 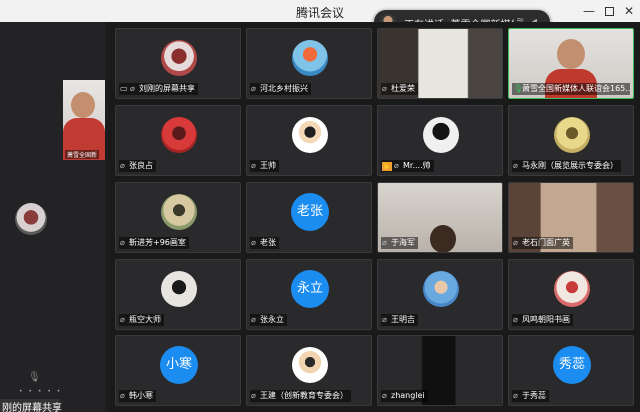 What do you see at coordinates (403, 88) in the screenshot?
I see `participant-name: 杜爱荣` at bounding box center [403, 88].